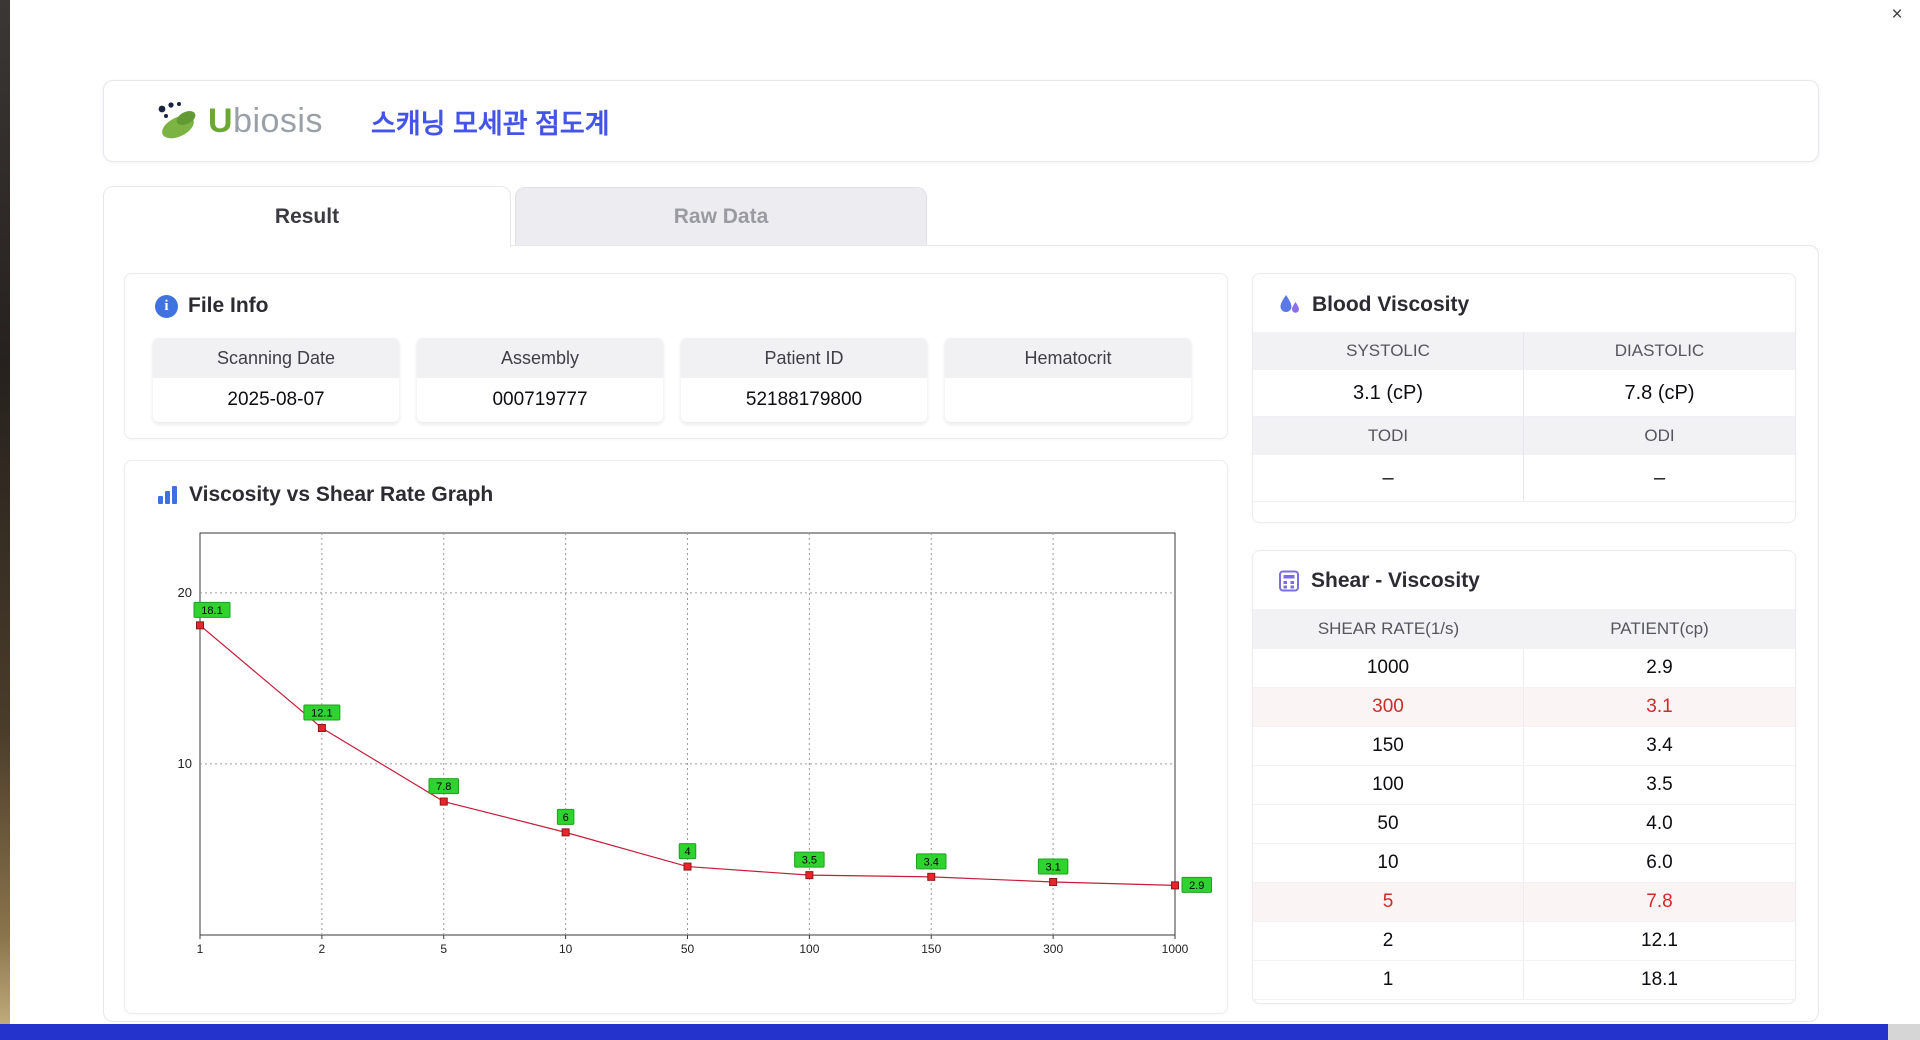  Describe the element at coordinates (1659, 901) in the screenshot. I see `patient-cell: 7.8` at that location.